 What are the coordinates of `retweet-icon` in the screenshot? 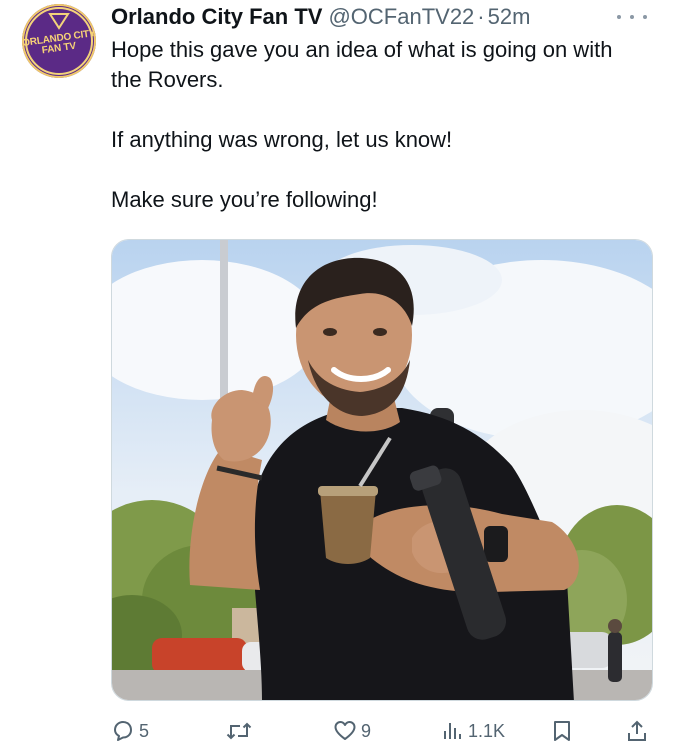 It's located at (239, 731).